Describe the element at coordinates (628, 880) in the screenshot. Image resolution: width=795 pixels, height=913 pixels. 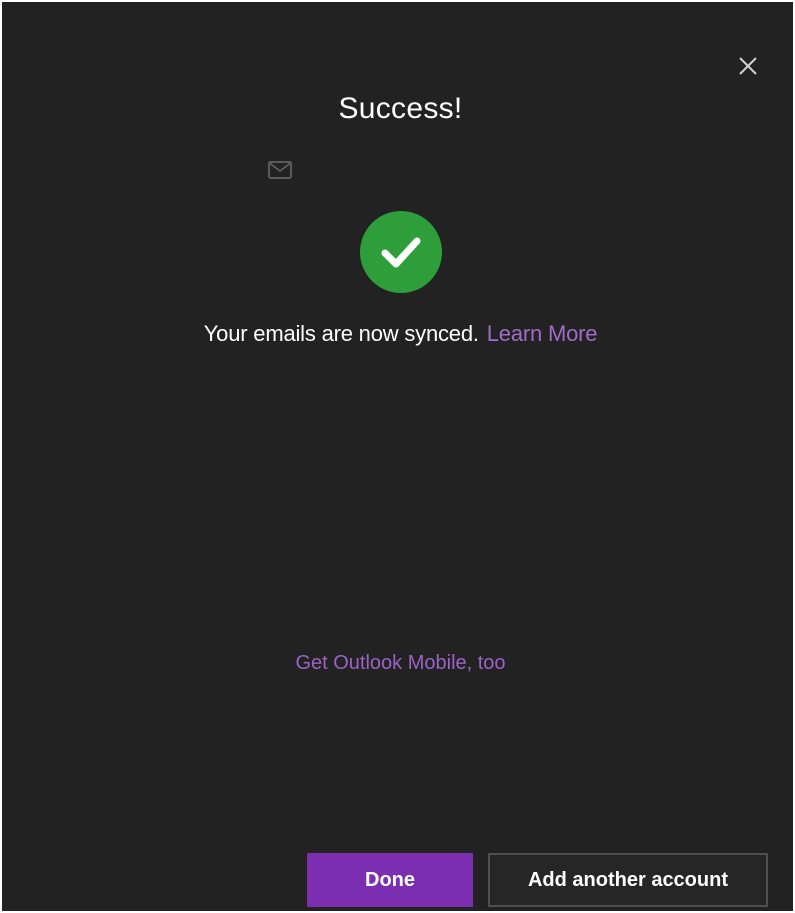
I see `add-another-account-button: Add another account` at that location.